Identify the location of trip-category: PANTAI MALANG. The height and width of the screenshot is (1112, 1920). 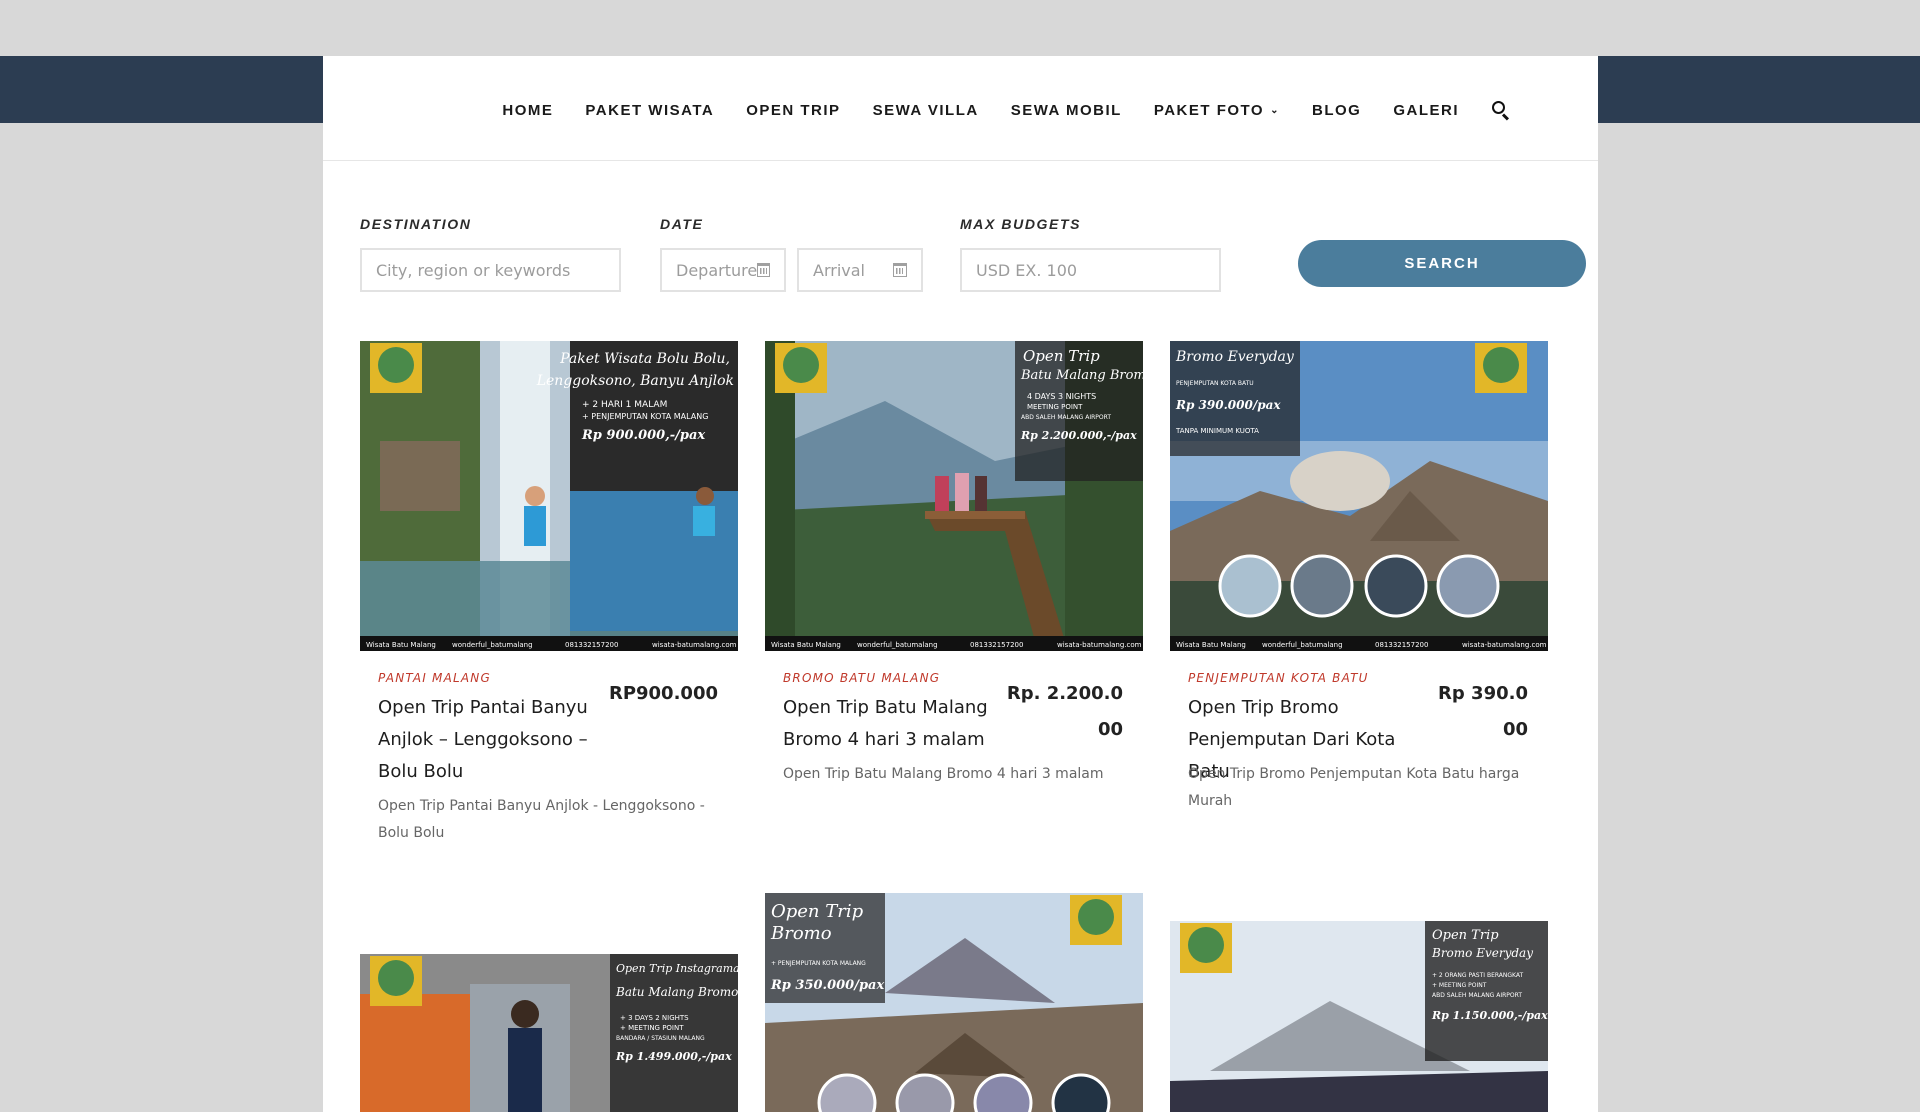
(434, 678).